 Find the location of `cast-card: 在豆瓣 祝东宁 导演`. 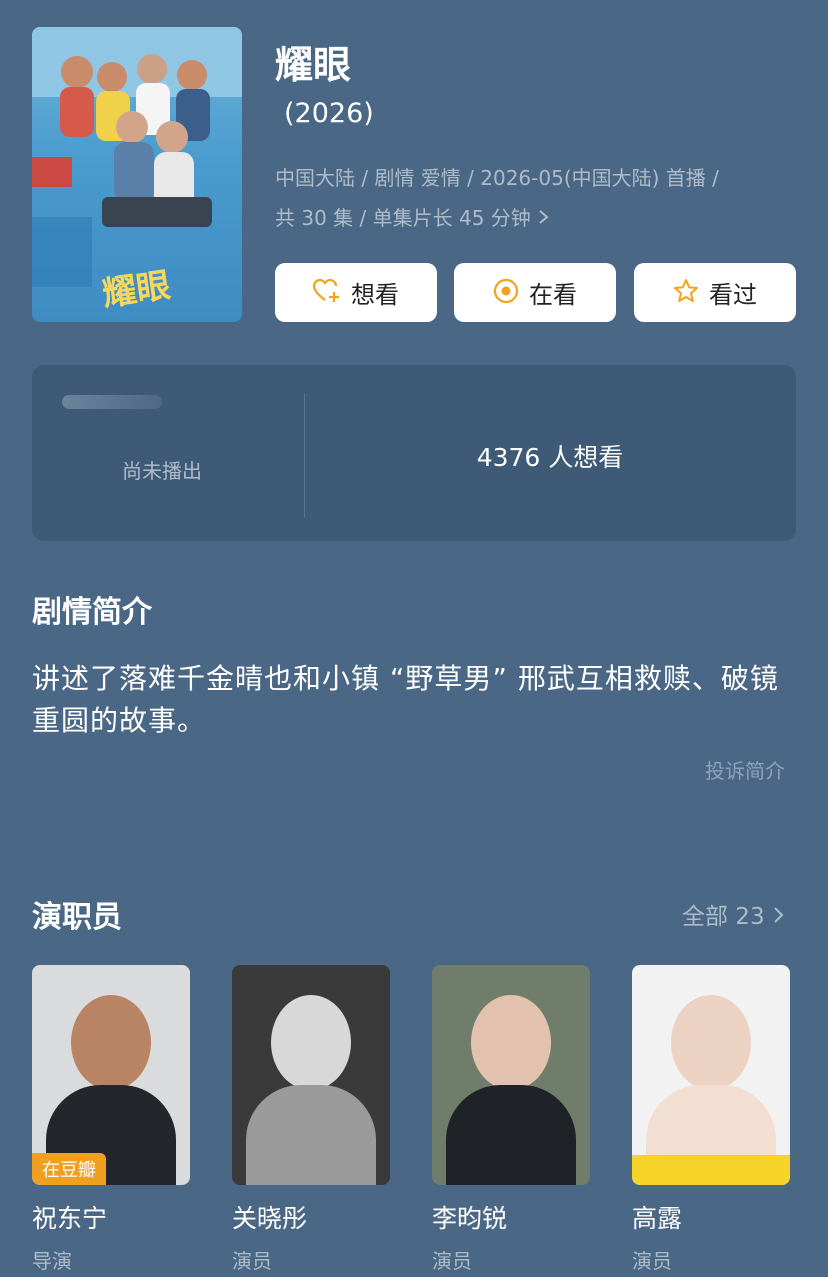

cast-card: 在豆瓣 祝东宁 导演 is located at coordinates (111, 1119).